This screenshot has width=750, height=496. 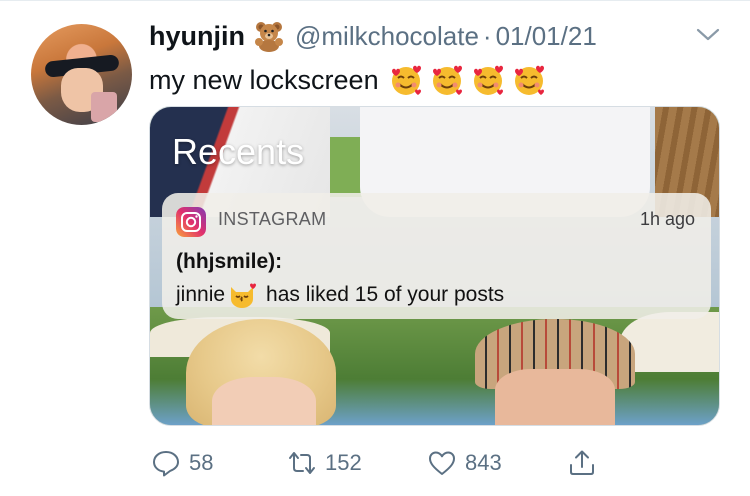 I want to click on notification-sender: (hhjsmile):, so click(x=229, y=261).